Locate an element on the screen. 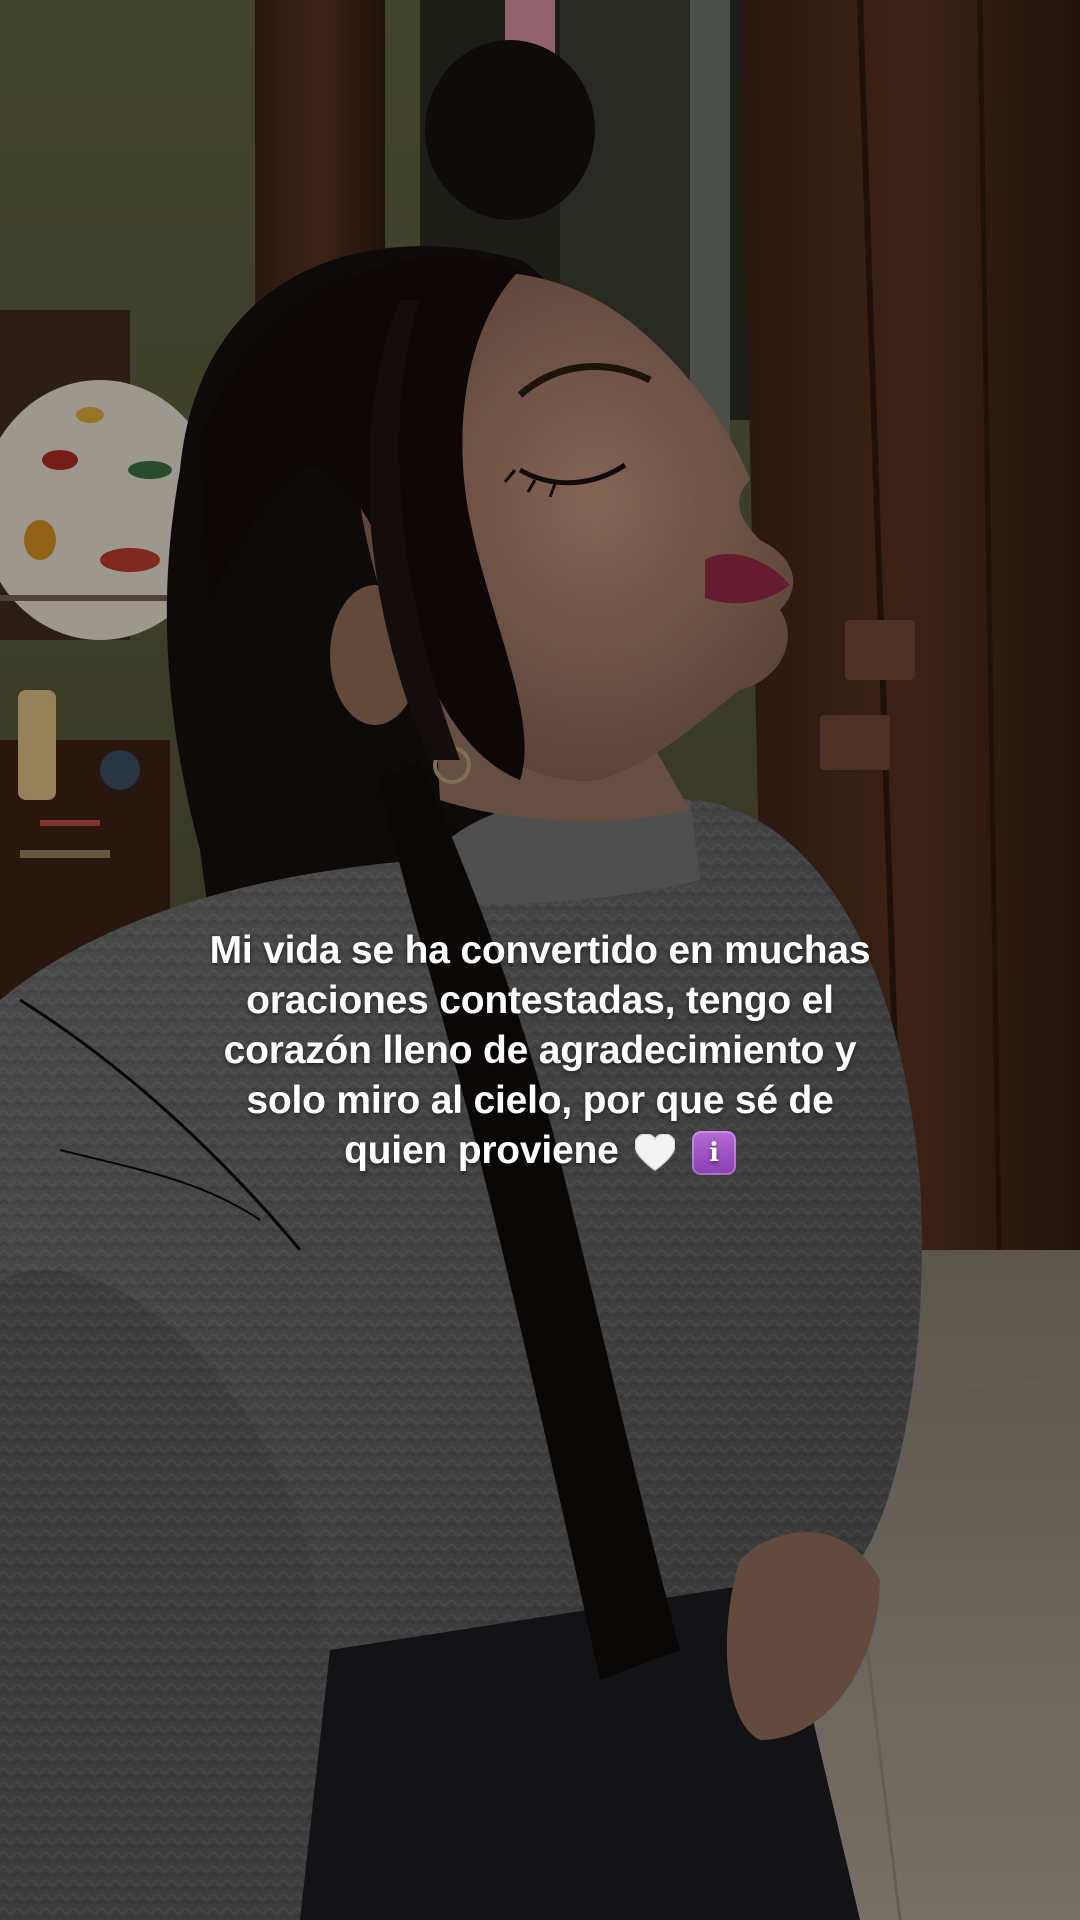  caption-line: solo miro al cielo, por que sé de is located at coordinates (540, 1100).